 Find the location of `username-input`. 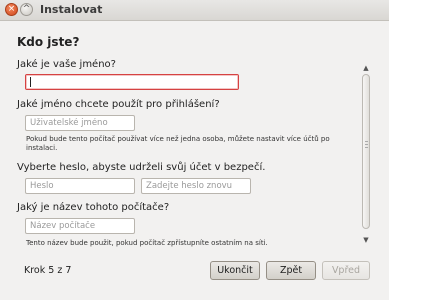

username-input is located at coordinates (80, 123).